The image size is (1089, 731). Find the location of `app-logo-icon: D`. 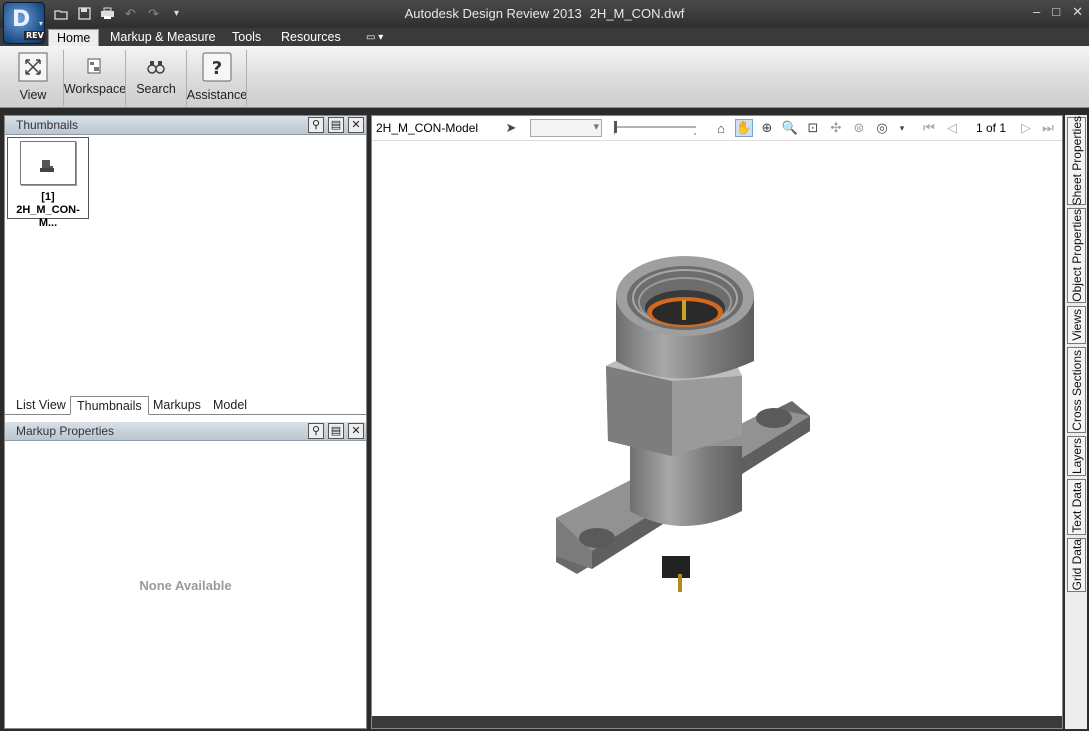

app-logo-icon: D is located at coordinates (21, 19).